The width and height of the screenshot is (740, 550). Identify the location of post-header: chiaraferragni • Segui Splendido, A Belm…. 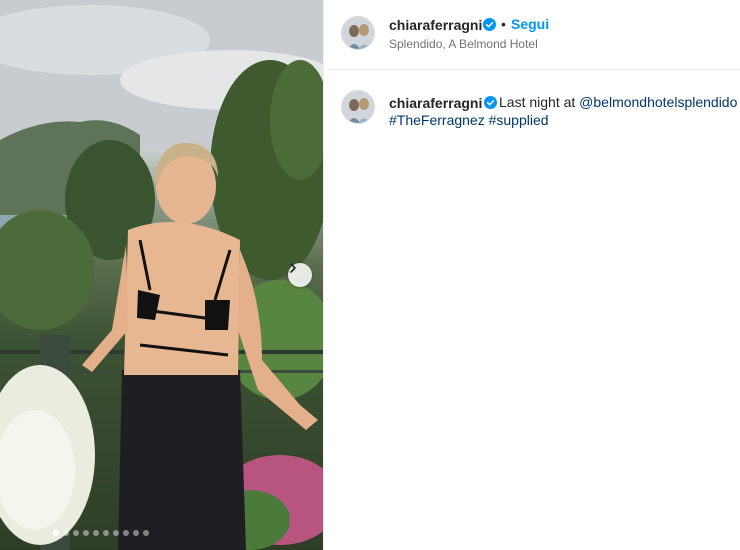
(532, 35).